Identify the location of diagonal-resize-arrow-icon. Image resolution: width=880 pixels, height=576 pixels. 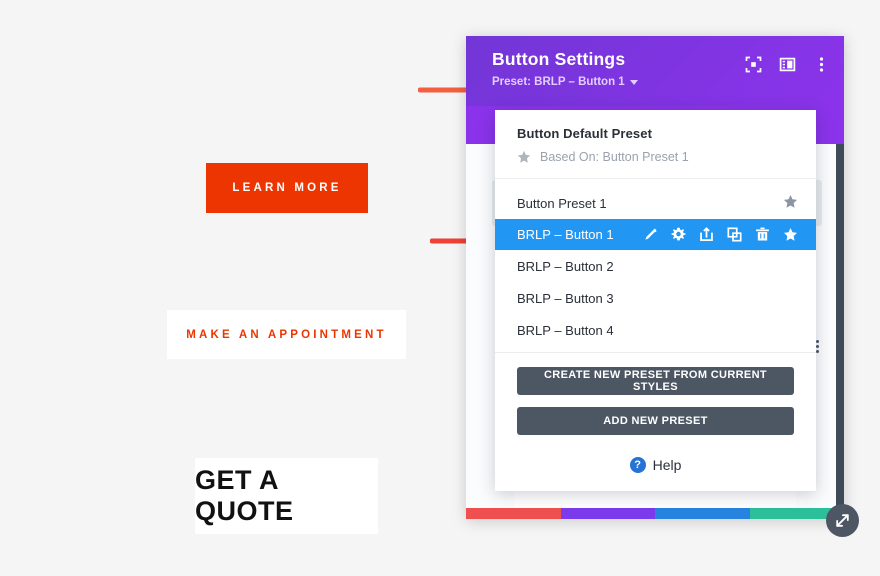
(842, 520).